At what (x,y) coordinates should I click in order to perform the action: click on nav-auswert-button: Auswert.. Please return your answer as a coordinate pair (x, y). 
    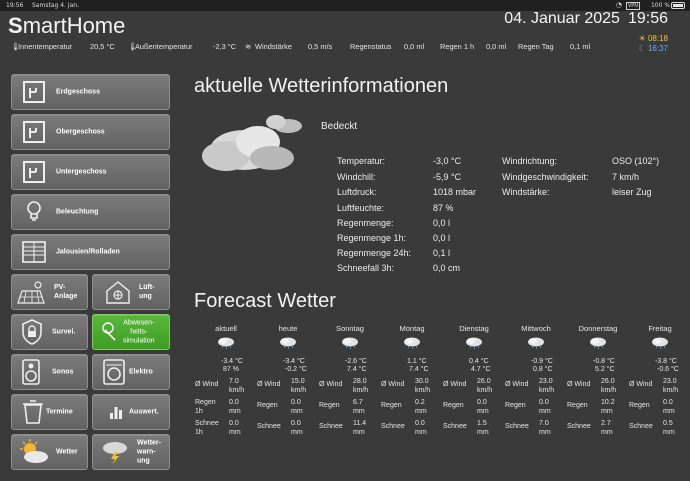
    Looking at the image, I should click on (131, 412).